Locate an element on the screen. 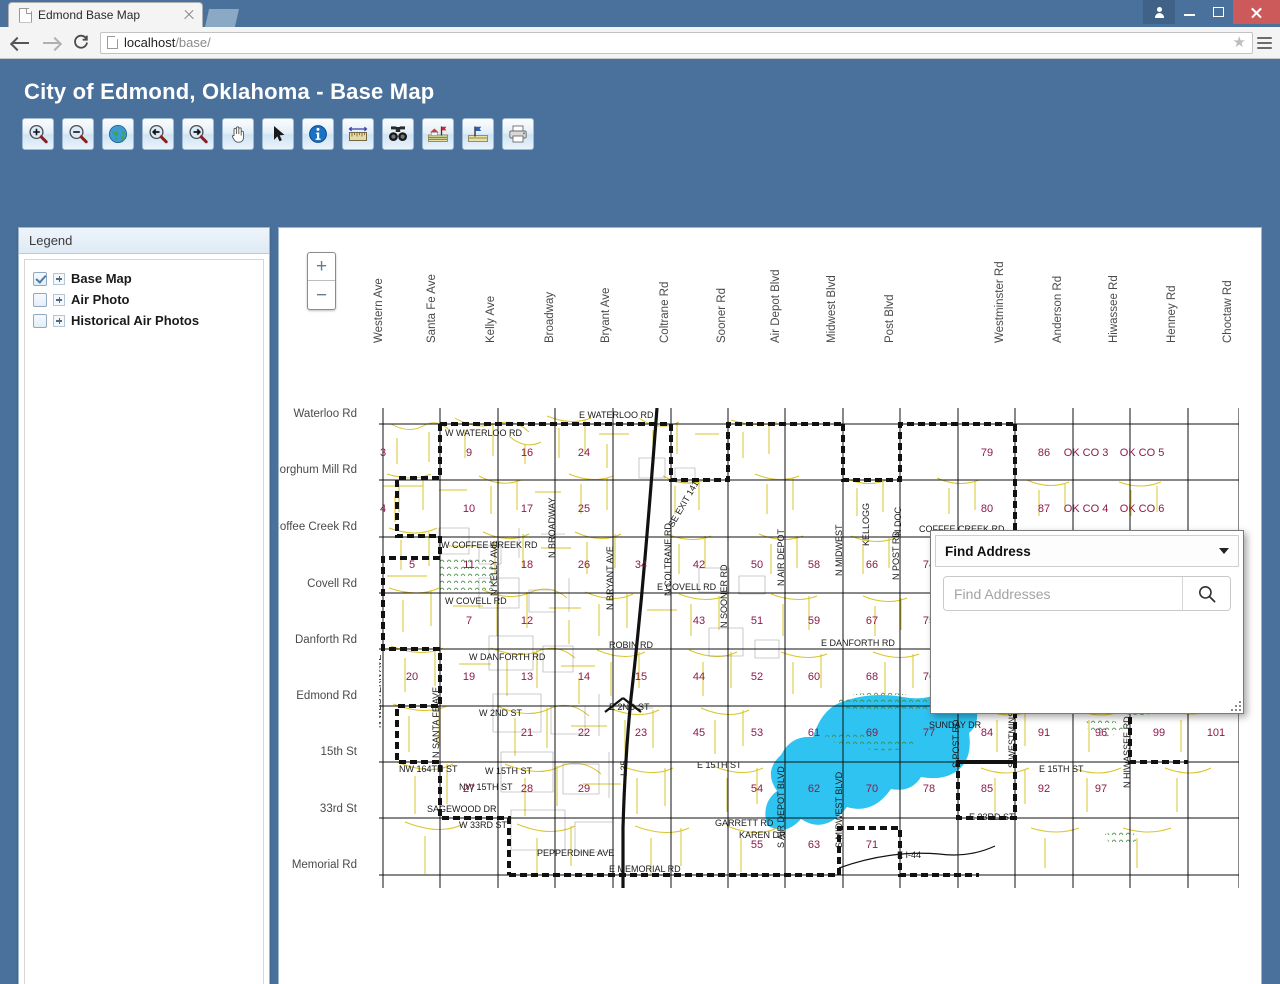 This screenshot has height=984, width=1280. window-controls is located at coordinates (1211, 12).